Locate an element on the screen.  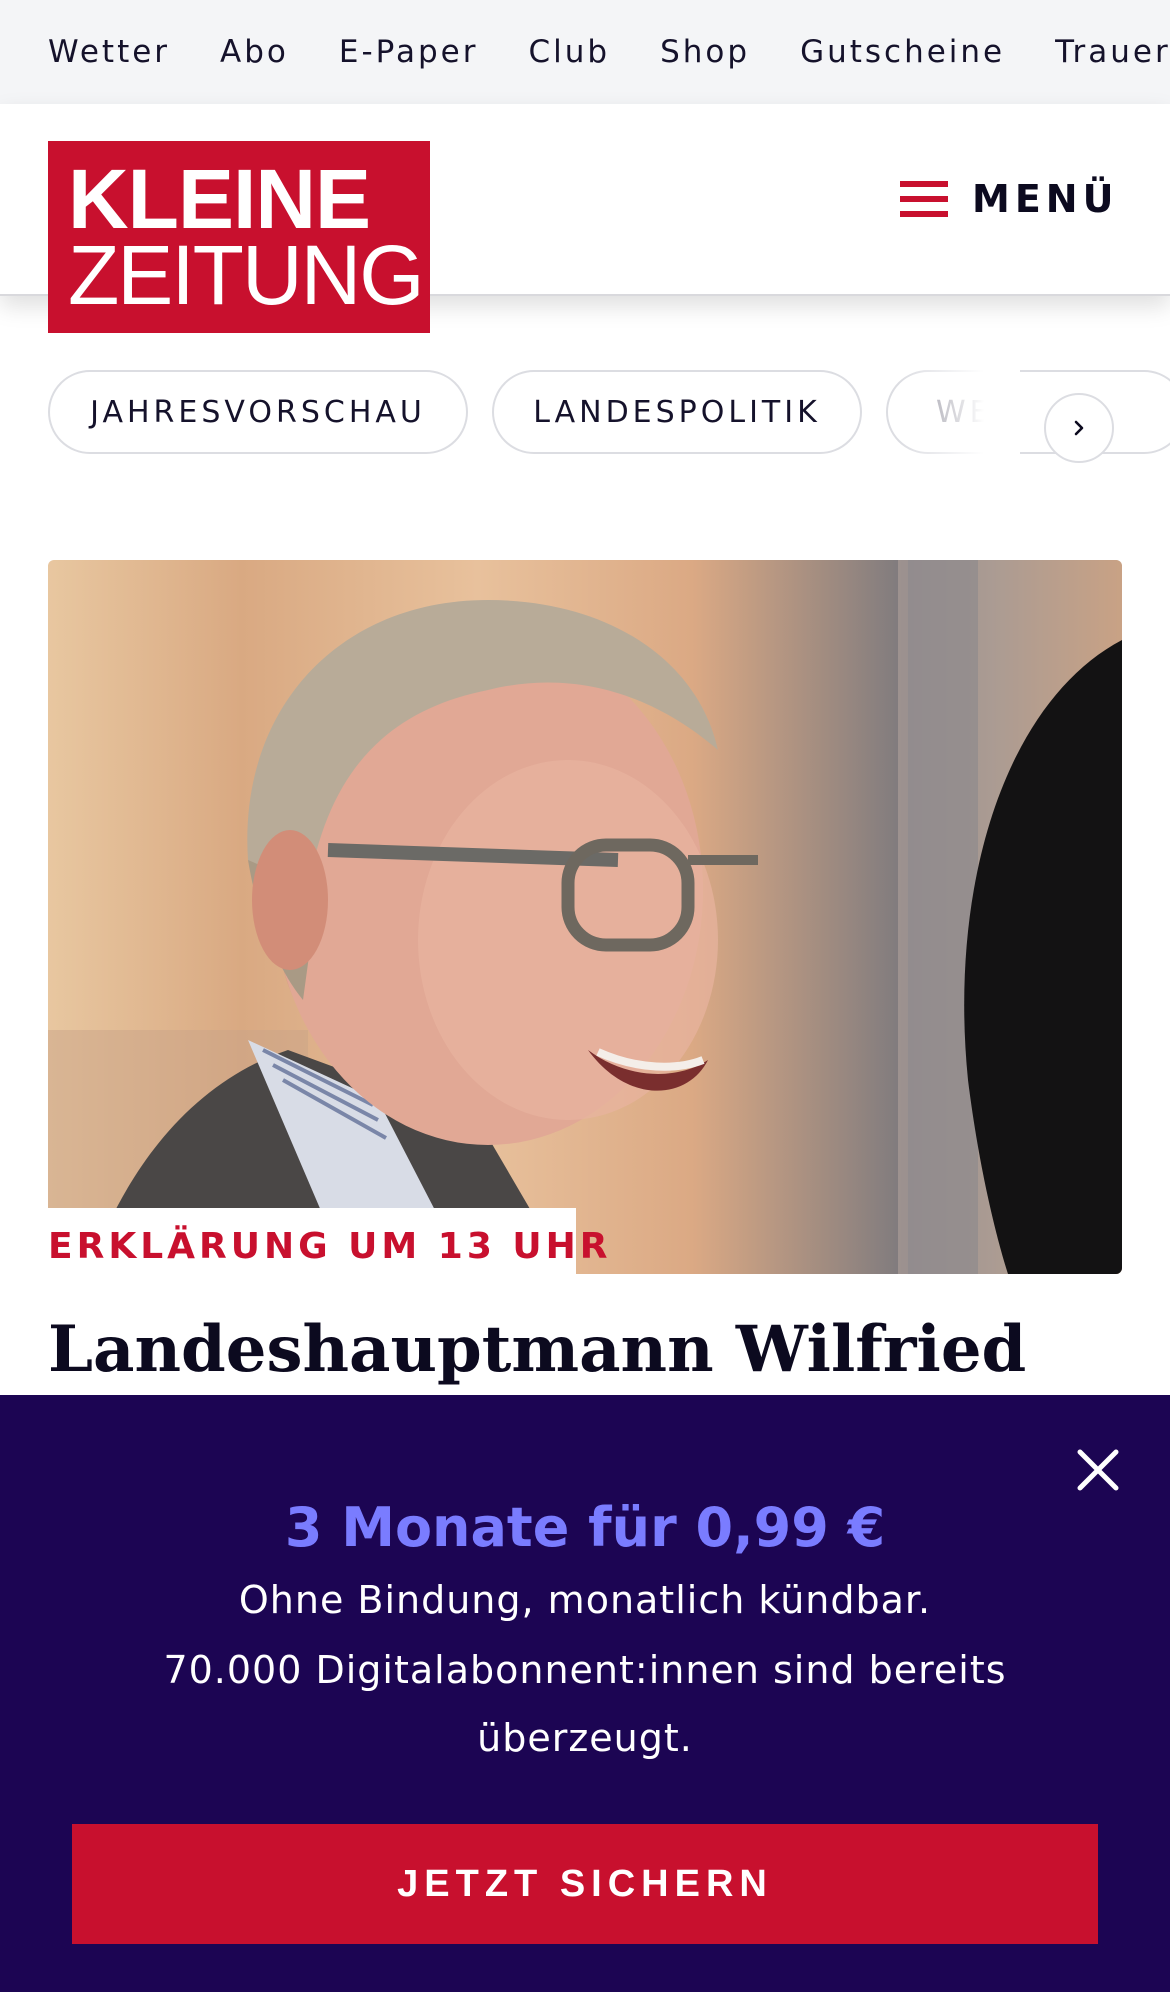
top-nav-wetter: Wetter is located at coordinates (109, 52).